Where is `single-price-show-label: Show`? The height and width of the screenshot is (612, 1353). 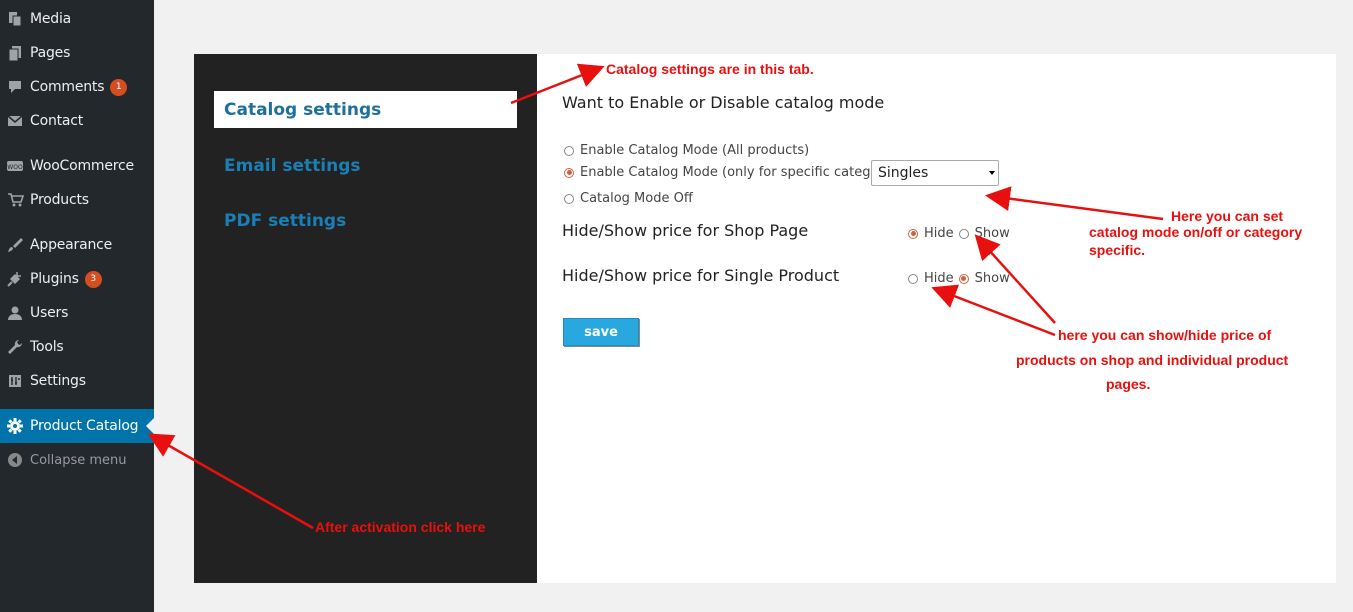 single-price-show-label: Show is located at coordinates (992, 278).